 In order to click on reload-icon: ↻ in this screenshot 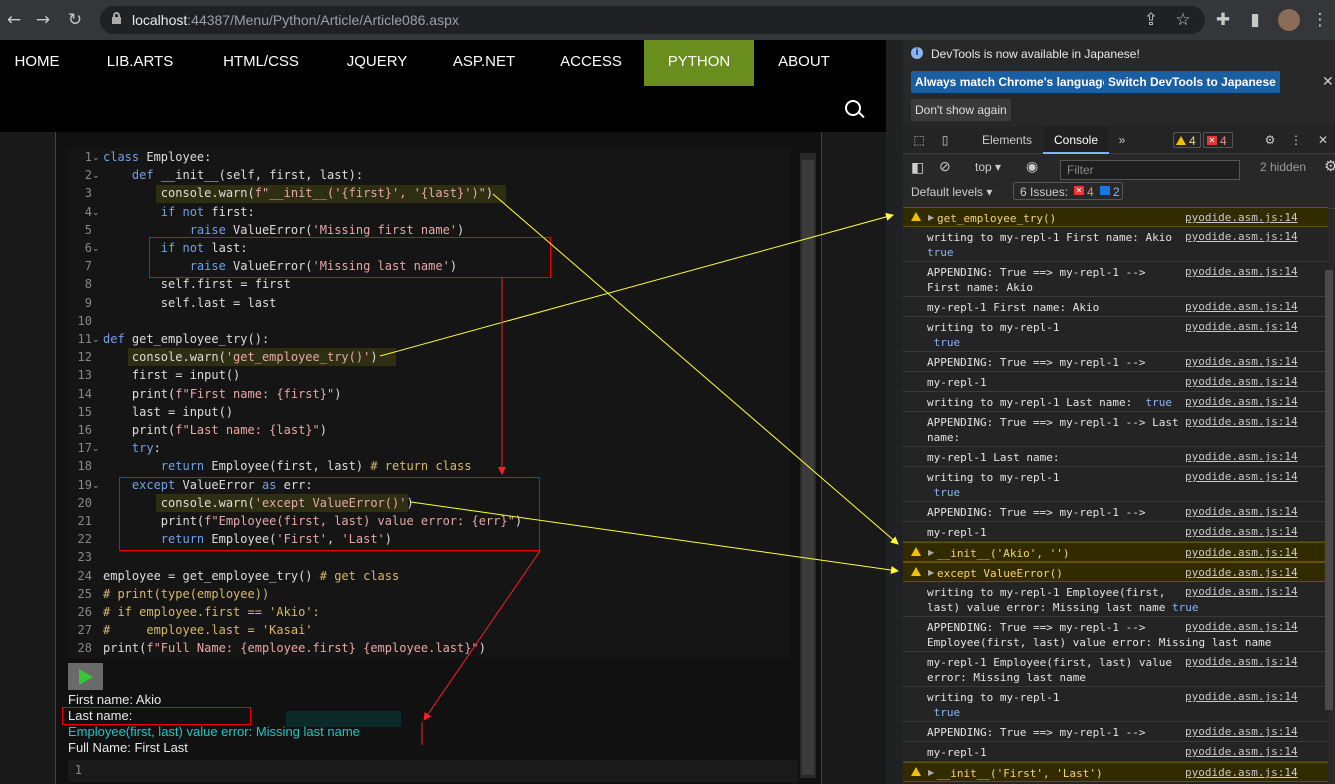, I will do `click(75, 20)`.